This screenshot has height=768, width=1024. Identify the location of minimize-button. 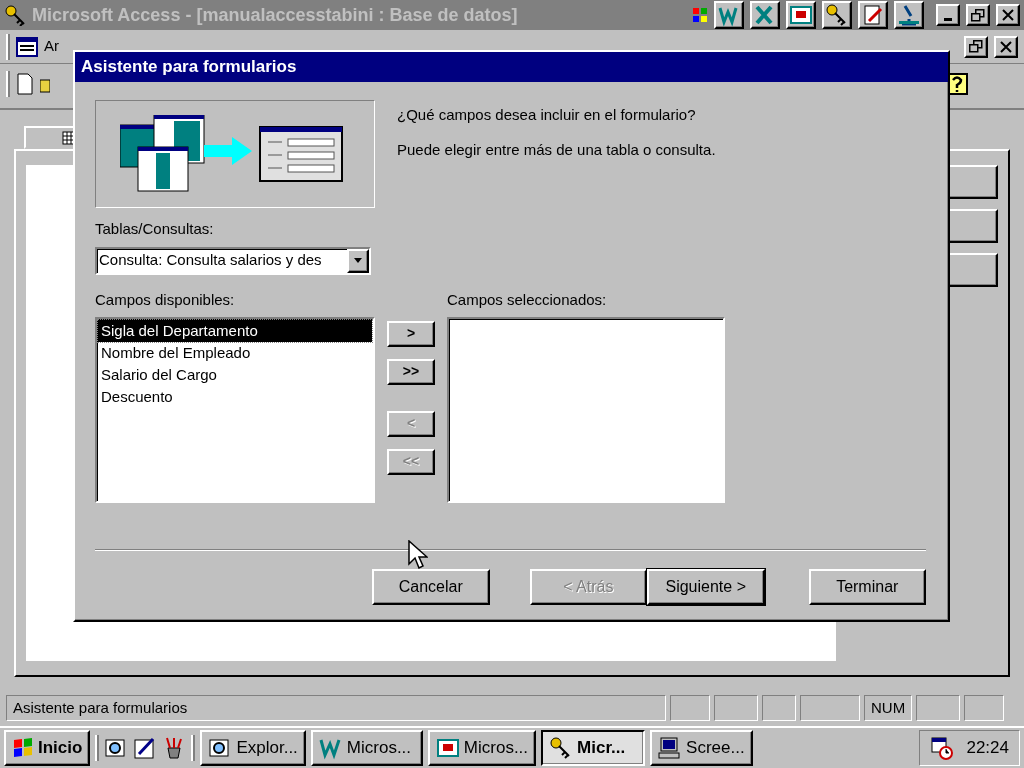
(948, 15).